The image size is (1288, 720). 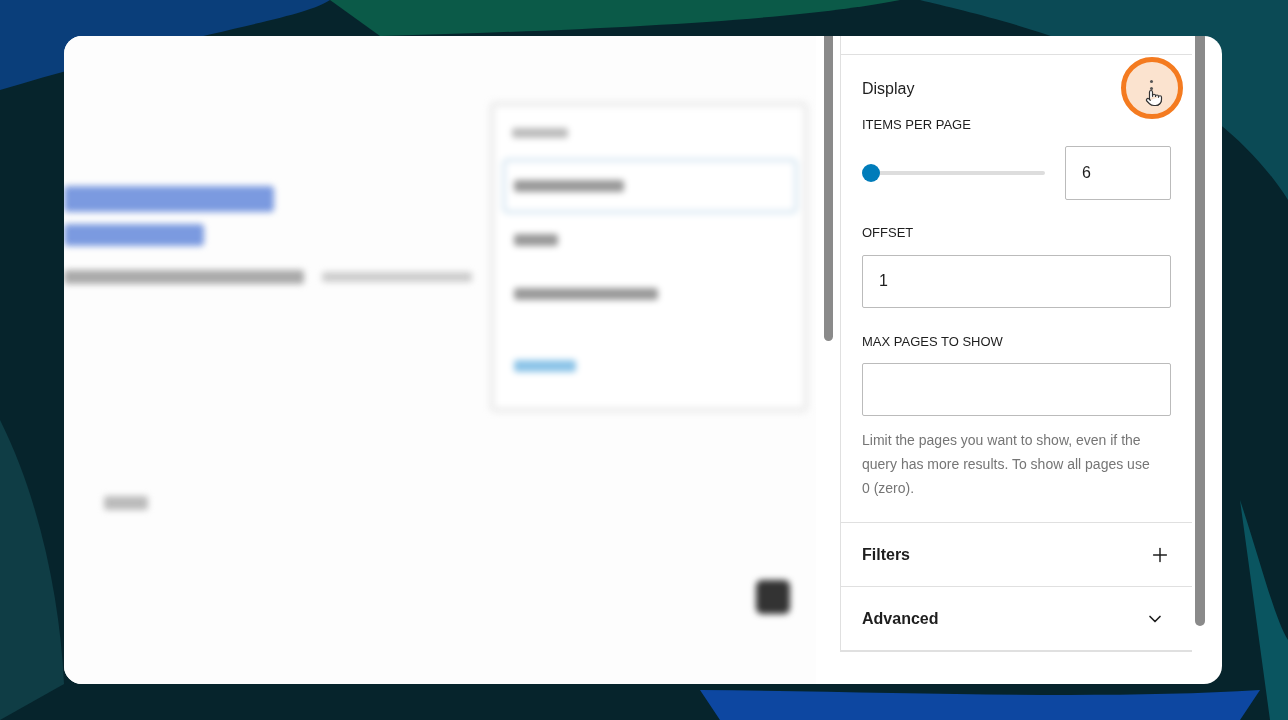 What do you see at coordinates (1016, 619) in the screenshot?
I see `panel-section-toggle: Advanced` at bounding box center [1016, 619].